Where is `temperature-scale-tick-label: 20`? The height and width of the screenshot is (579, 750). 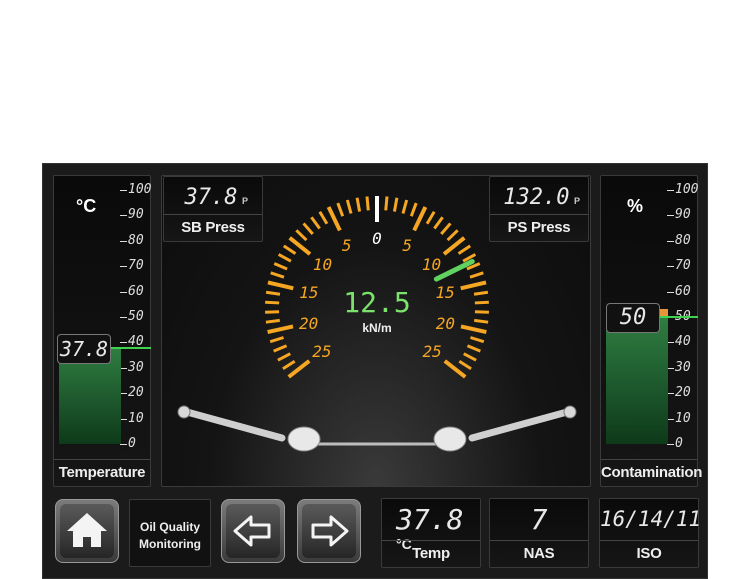
temperature-scale-tick-label: 20 is located at coordinates (136, 393).